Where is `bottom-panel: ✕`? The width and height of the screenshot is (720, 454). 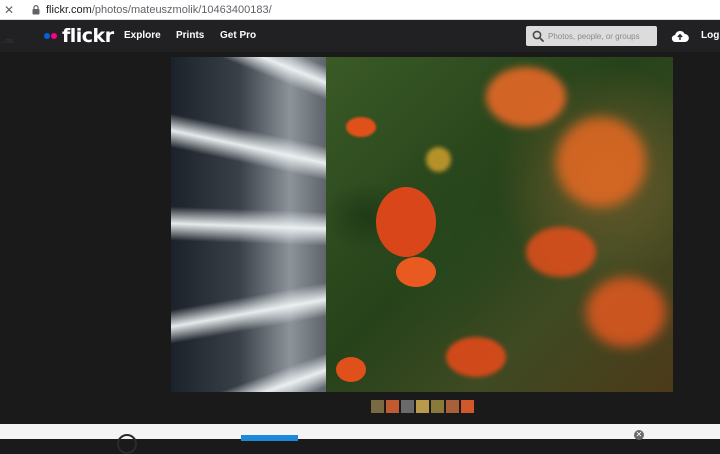 bottom-panel: ✕ is located at coordinates (360, 439).